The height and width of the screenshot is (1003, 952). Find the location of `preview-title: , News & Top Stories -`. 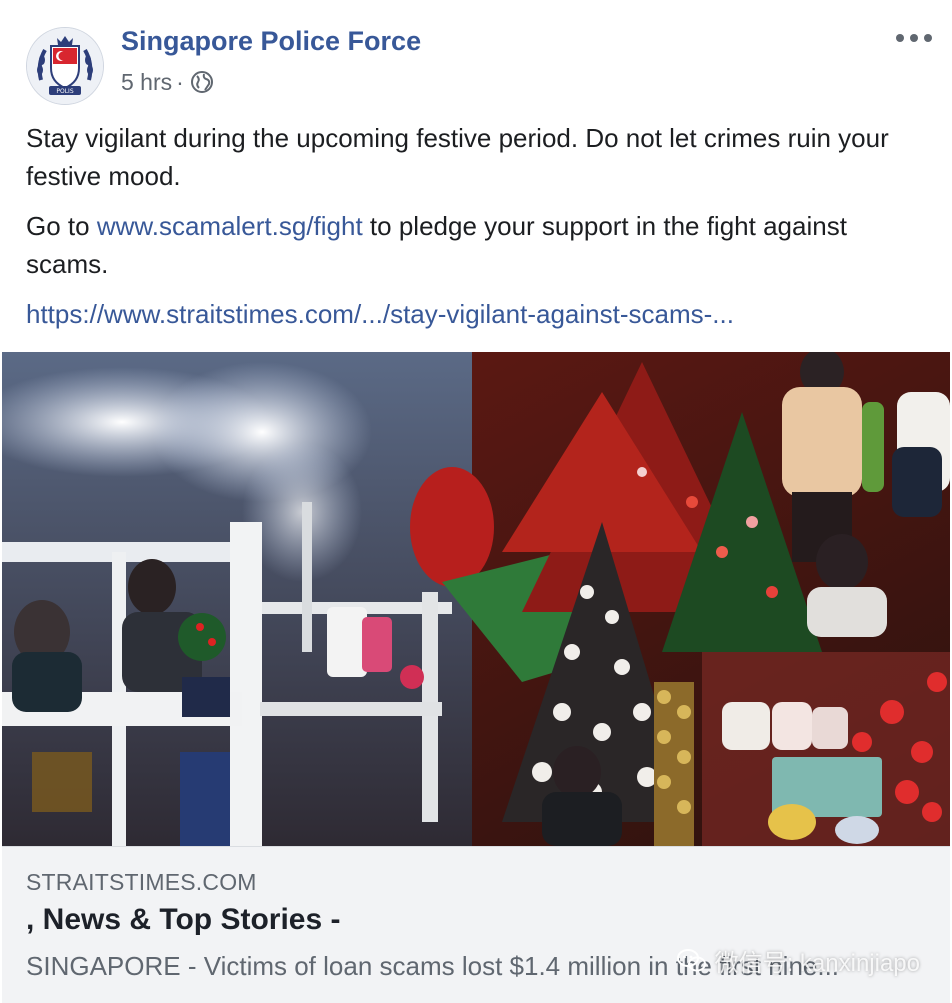

preview-title: , News & Top Stories - is located at coordinates (183, 920).